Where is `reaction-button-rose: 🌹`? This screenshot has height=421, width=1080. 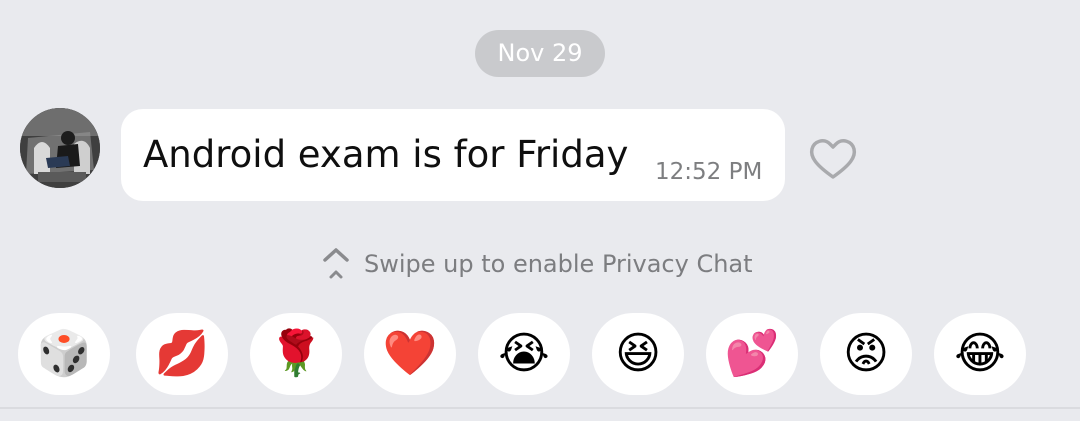
reaction-button-rose: 🌹 is located at coordinates (296, 354).